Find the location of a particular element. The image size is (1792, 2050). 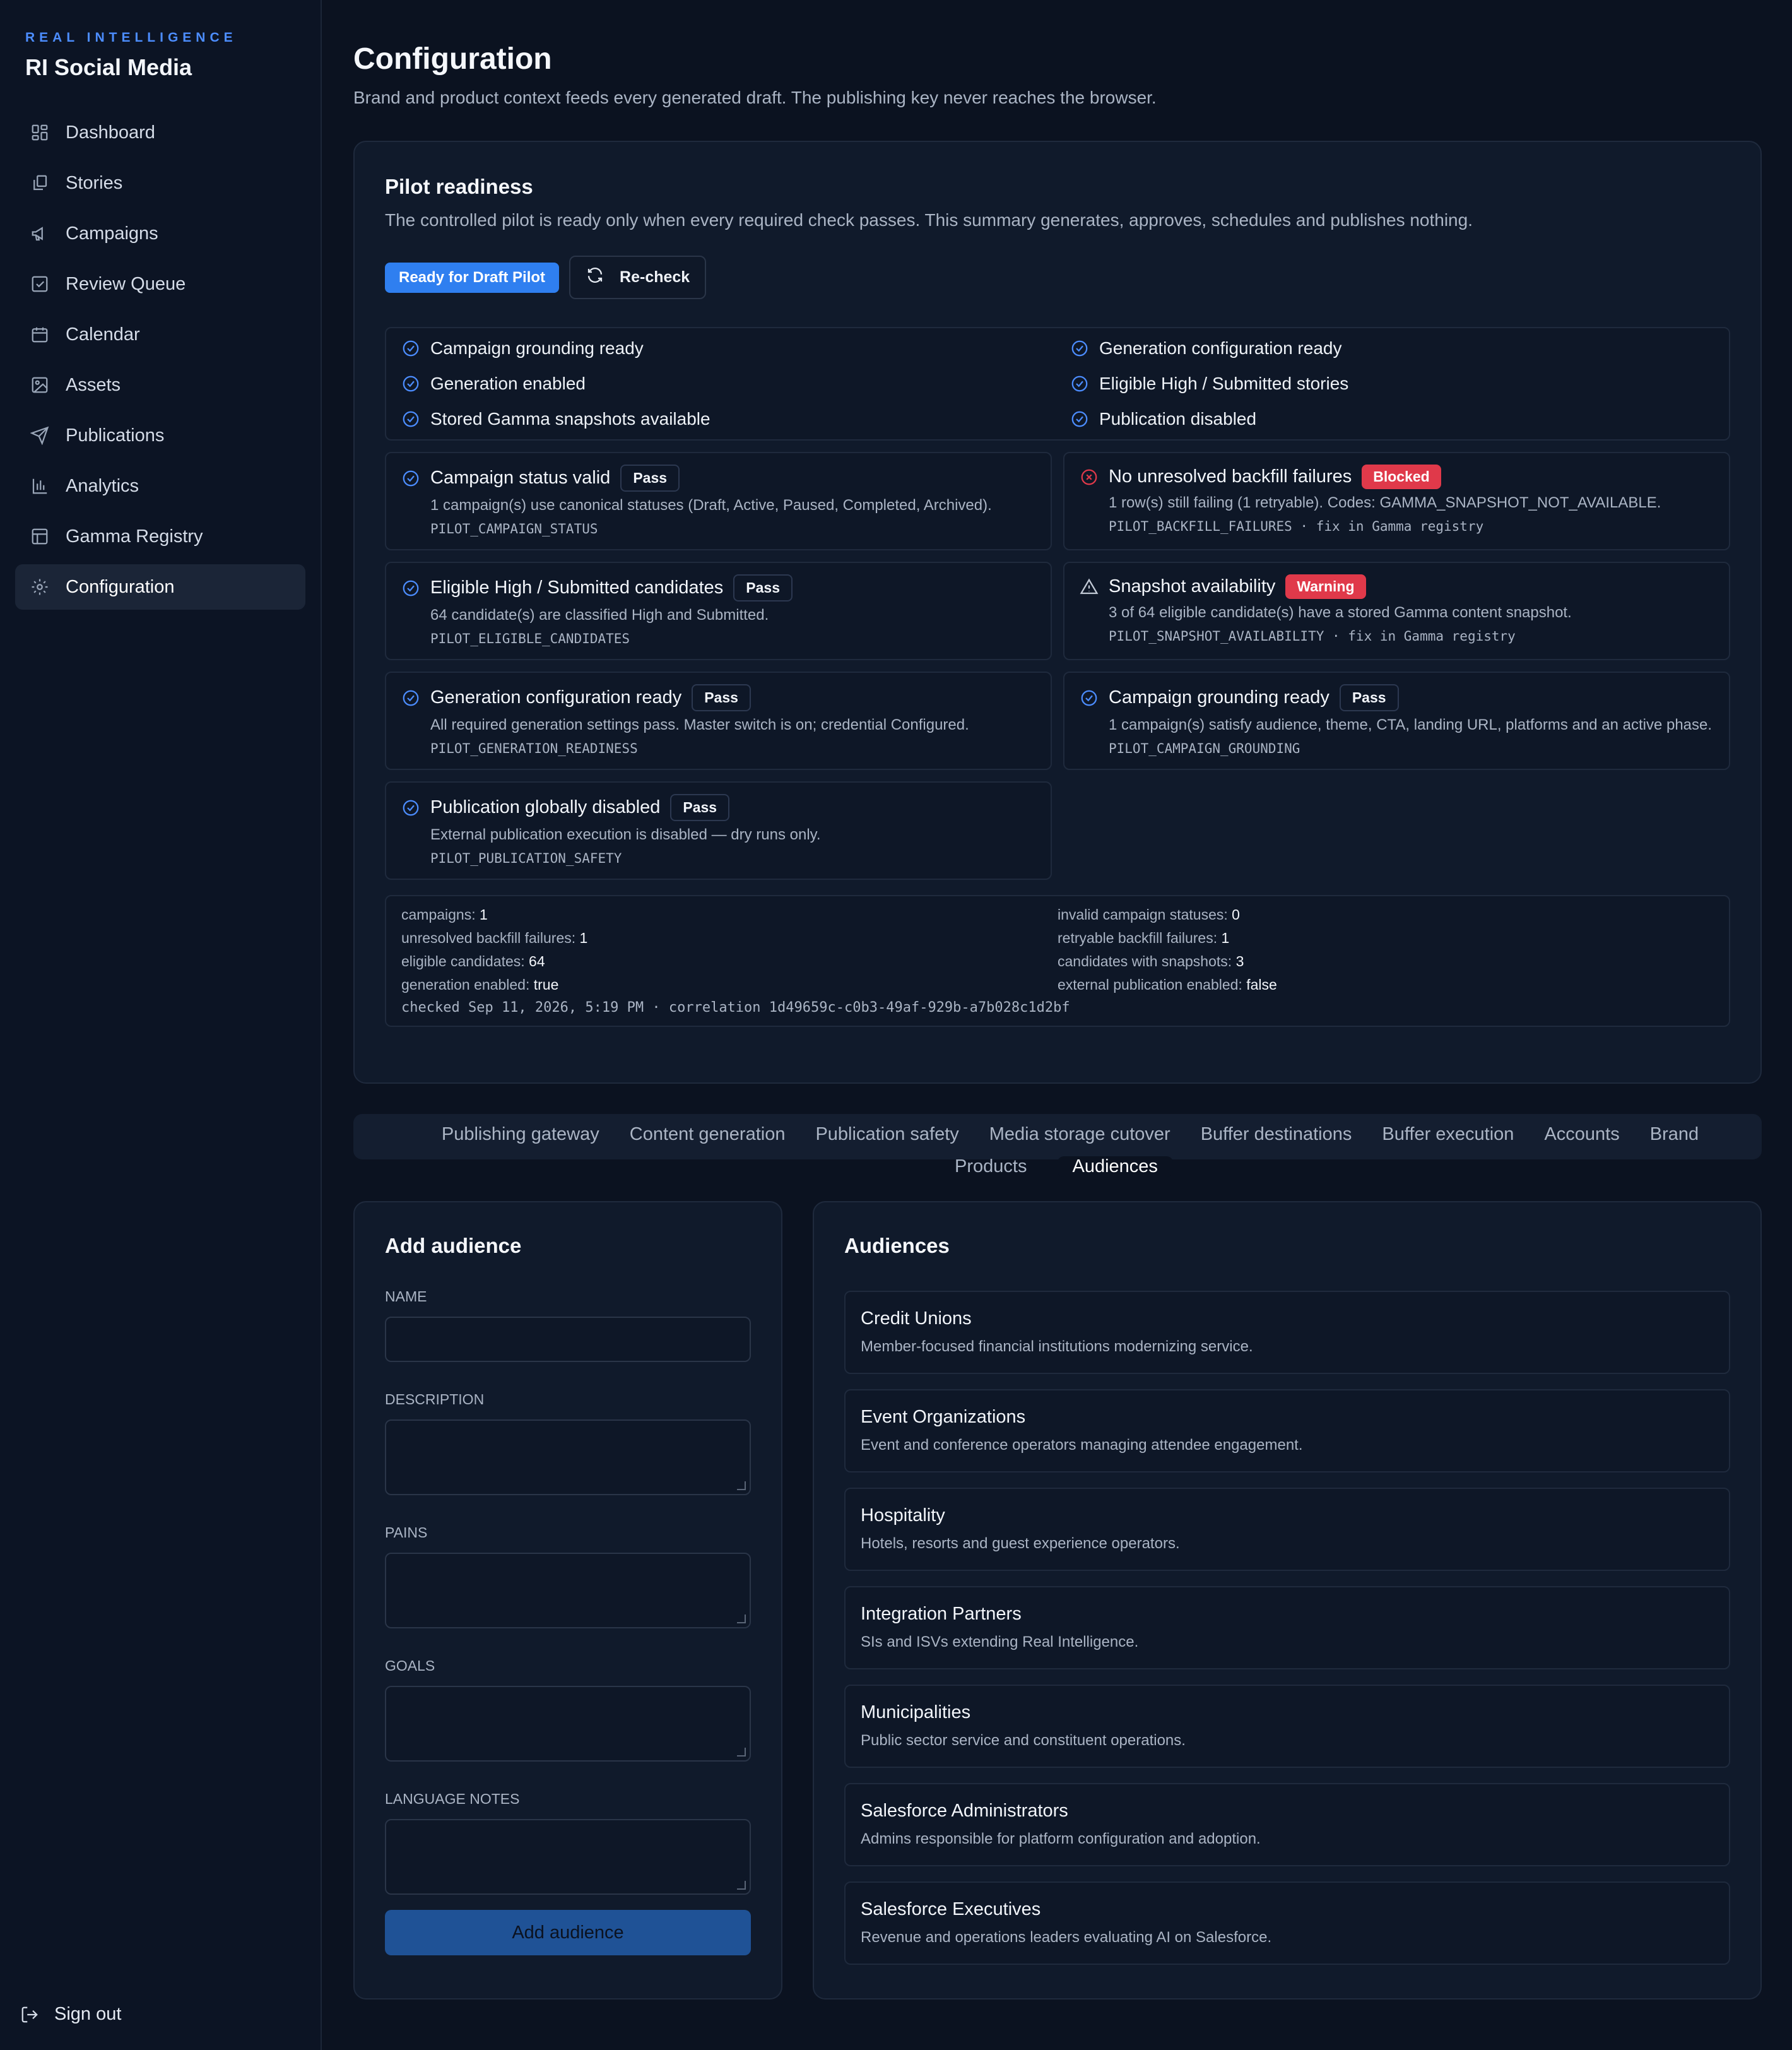

sidebar-item-publications: Publications is located at coordinates (160, 435).